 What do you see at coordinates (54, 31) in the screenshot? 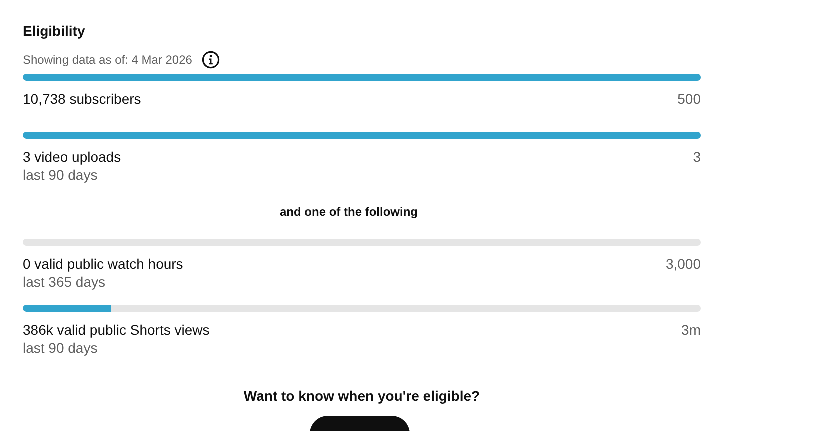
I see `section-title: Eligibility` at bounding box center [54, 31].